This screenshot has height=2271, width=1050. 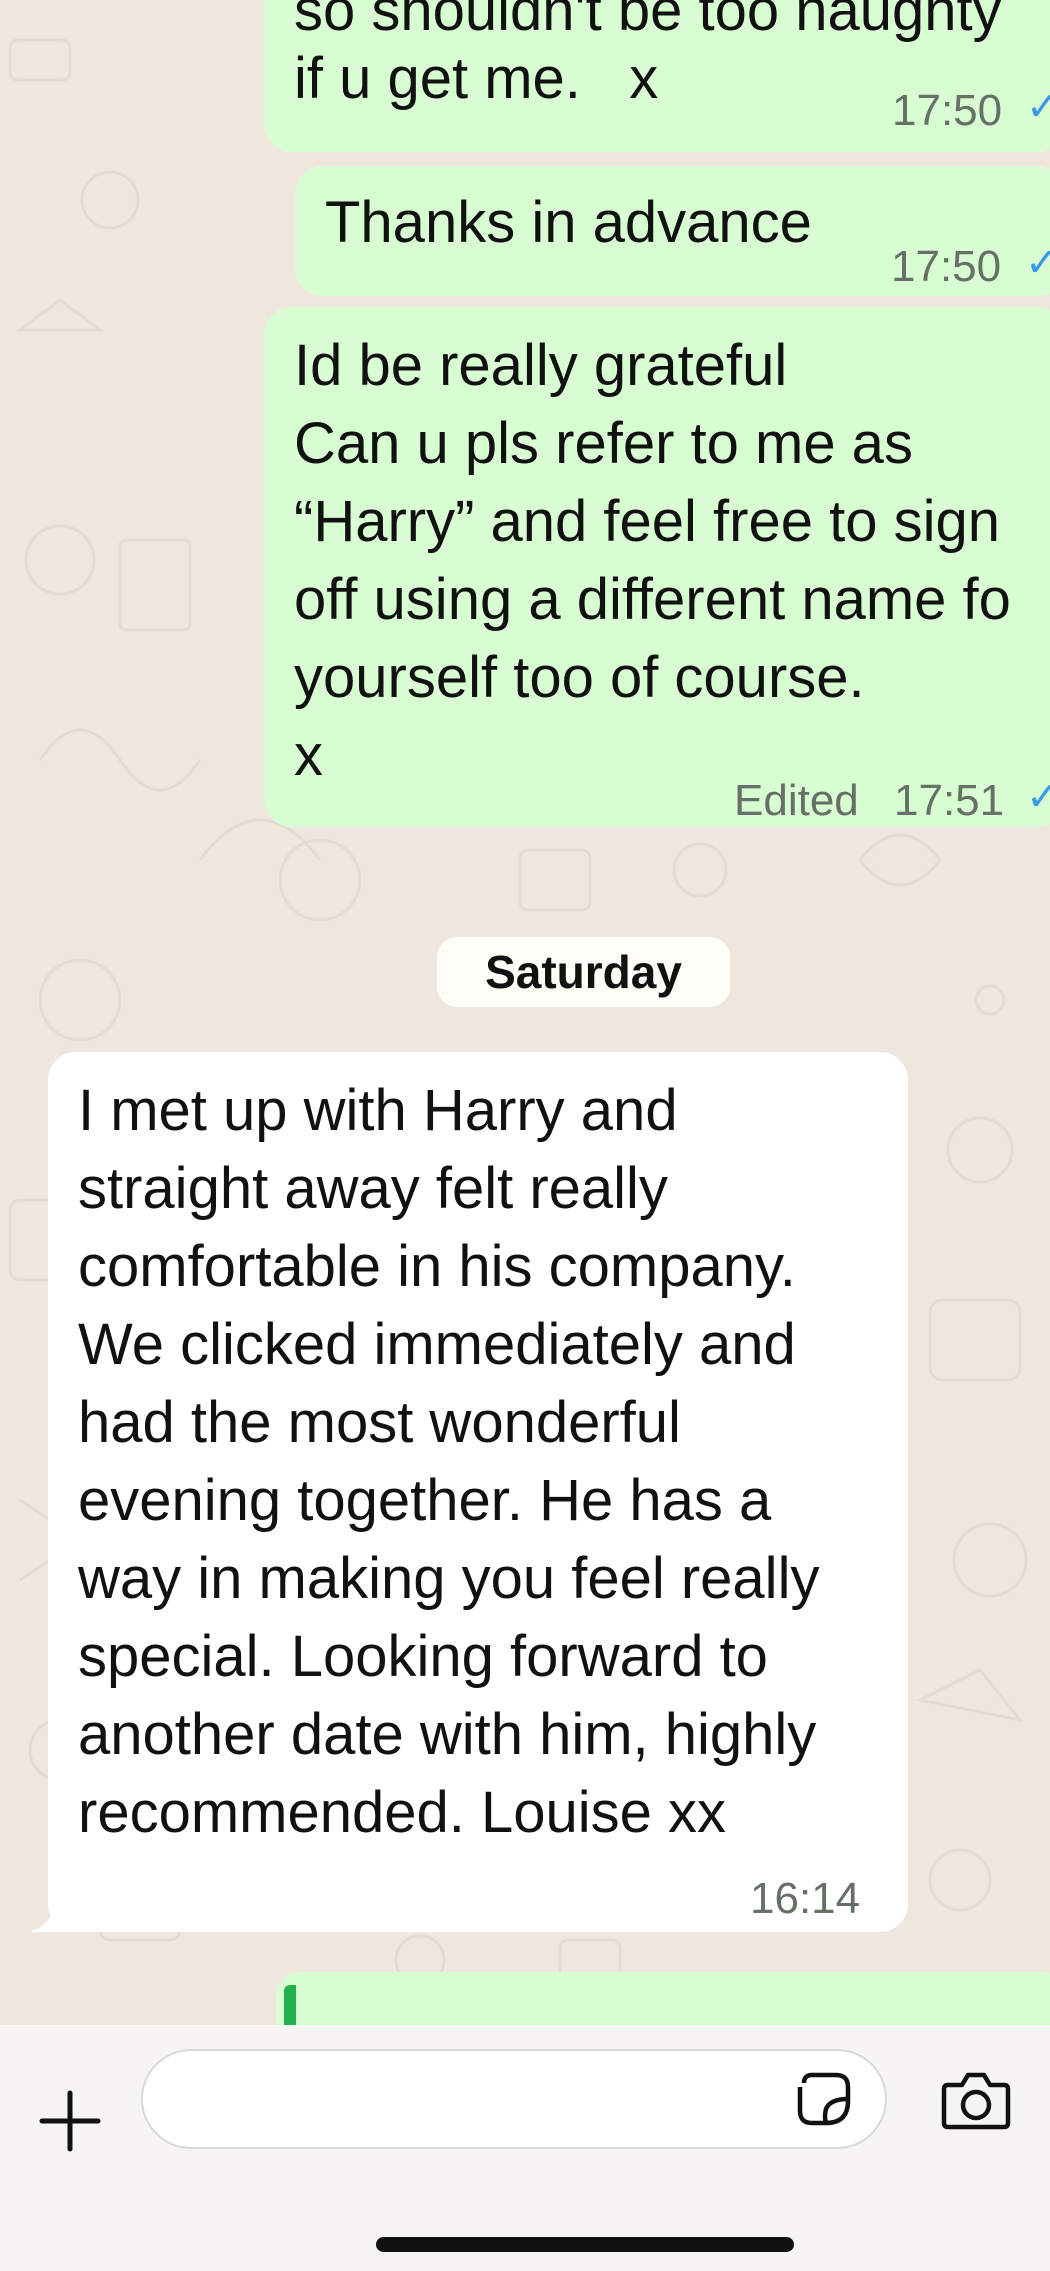 What do you see at coordinates (583, 972) in the screenshot?
I see `day-separator: Saturday` at bounding box center [583, 972].